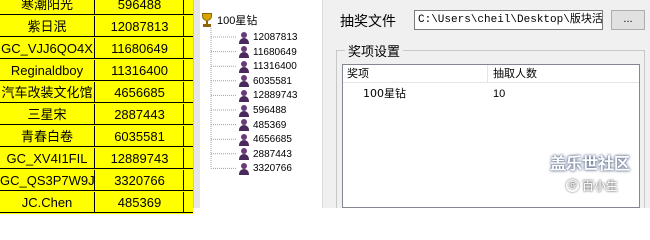 This screenshot has width=650, height=240. I want to click on tree-item: 11316400, so click(267, 66).